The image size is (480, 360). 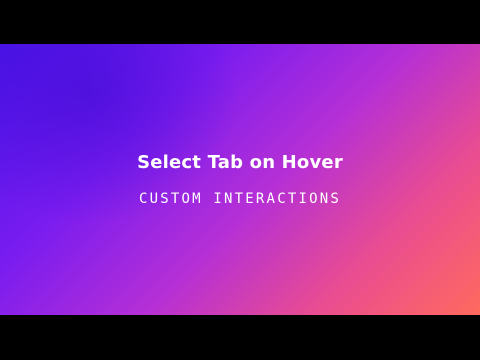 I want to click on slide-title: Select Tab on Hover, so click(x=240, y=162).